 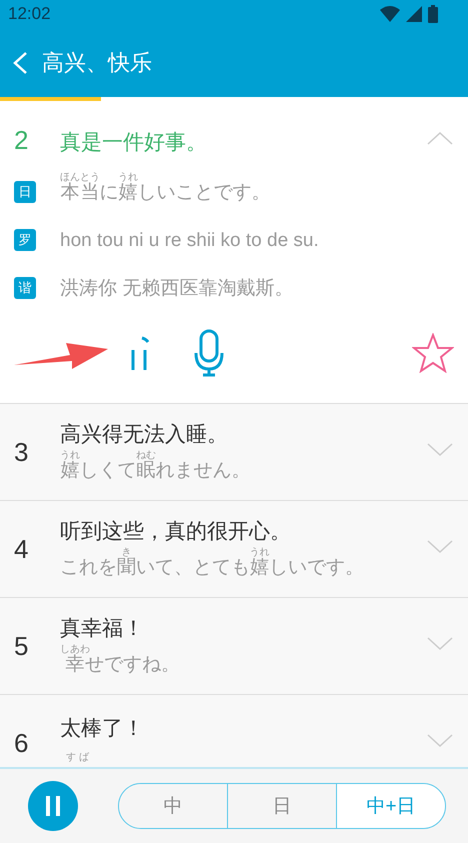 I want to click on language-badge: 日, so click(x=25, y=192).